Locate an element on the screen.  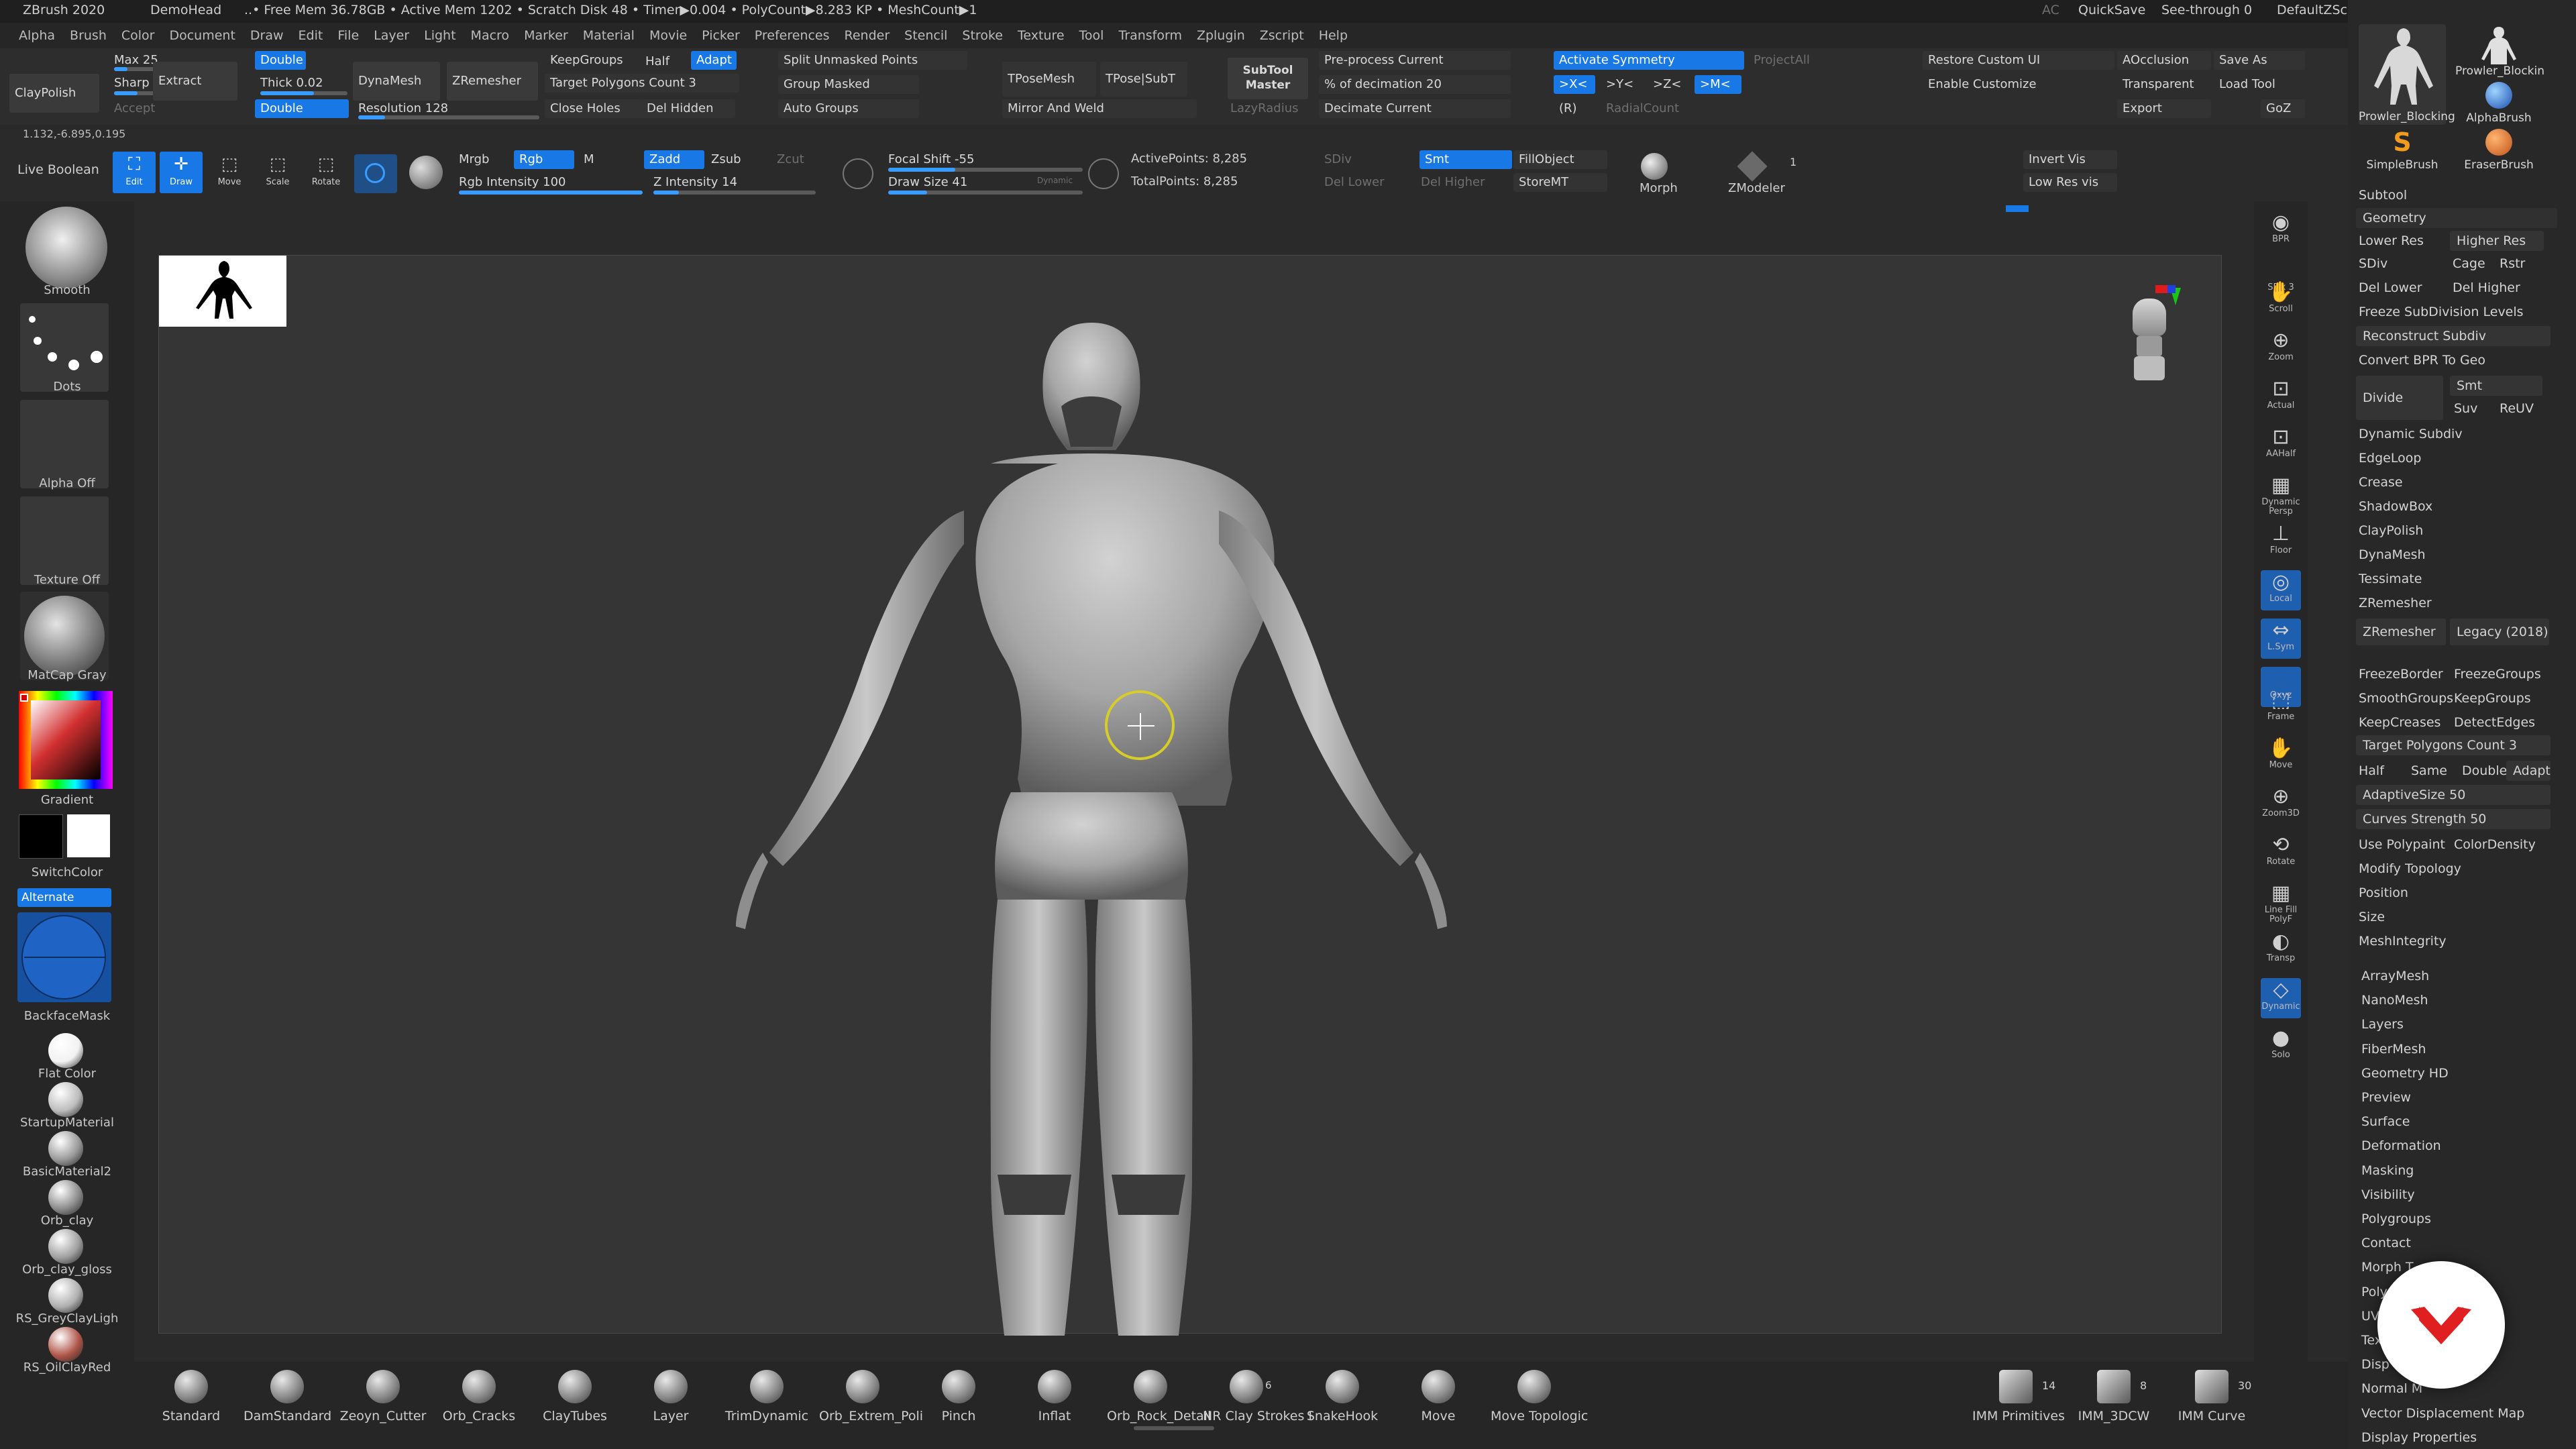
palette-claypolish: ClayPolish is located at coordinates (2391, 531).